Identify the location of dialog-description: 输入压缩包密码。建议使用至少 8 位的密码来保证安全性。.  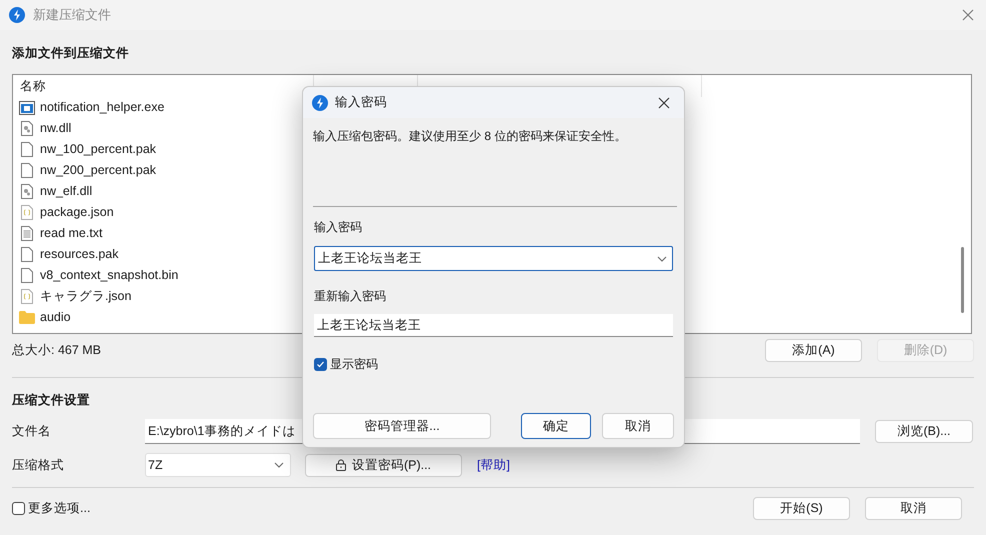
(470, 136).